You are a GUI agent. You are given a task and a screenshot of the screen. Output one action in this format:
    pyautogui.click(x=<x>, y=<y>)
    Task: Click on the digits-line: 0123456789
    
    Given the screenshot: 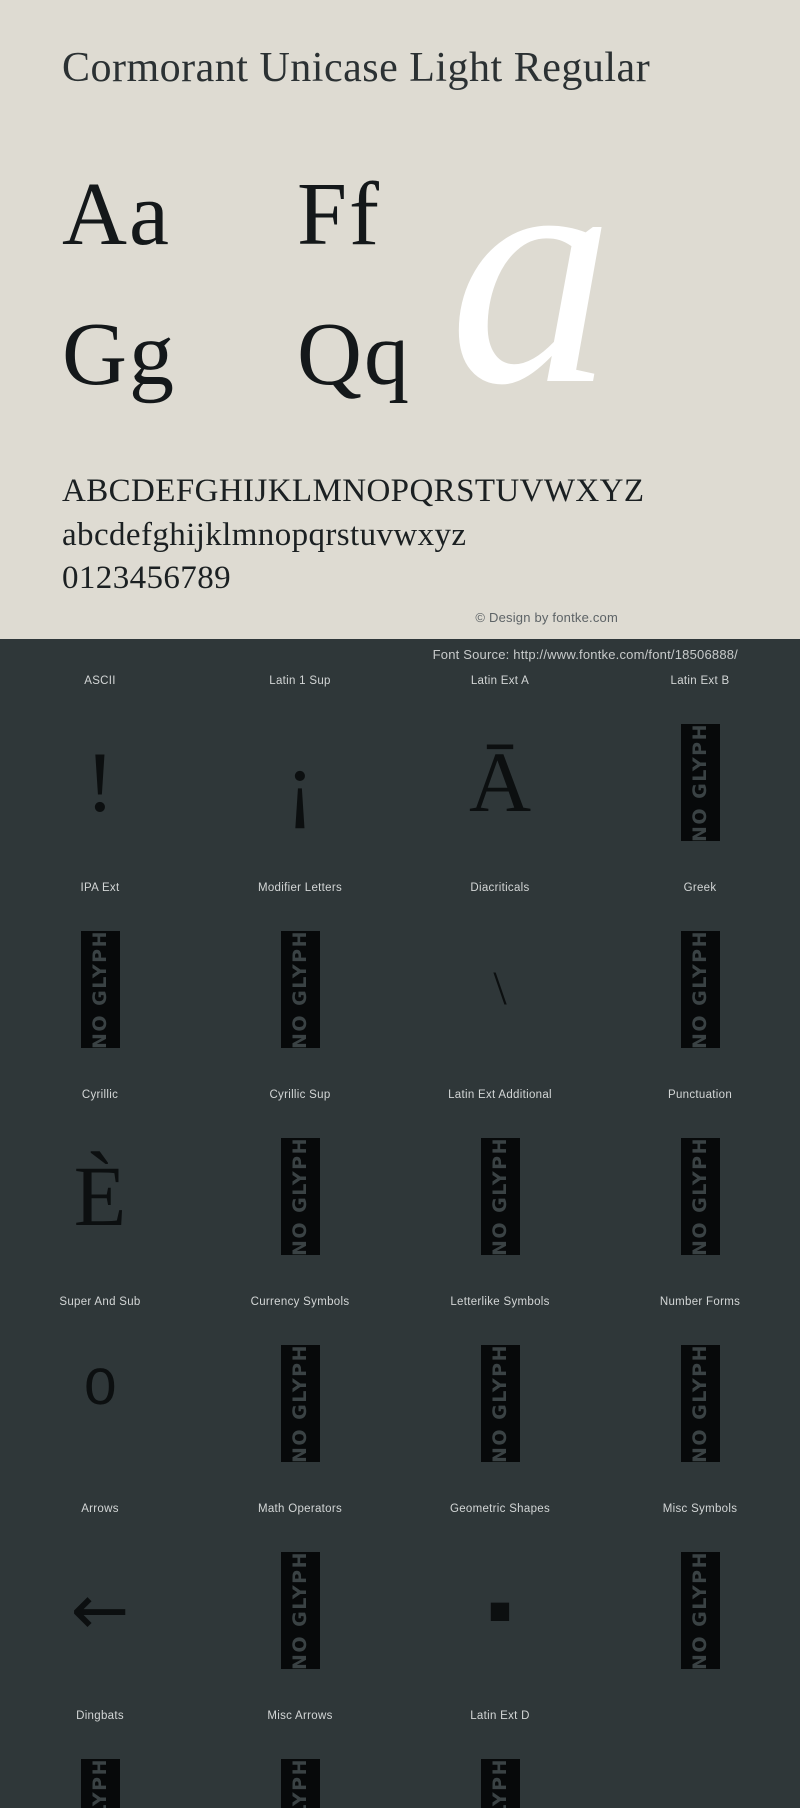 What is the action you would take?
    pyautogui.click(x=146, y=578)
    